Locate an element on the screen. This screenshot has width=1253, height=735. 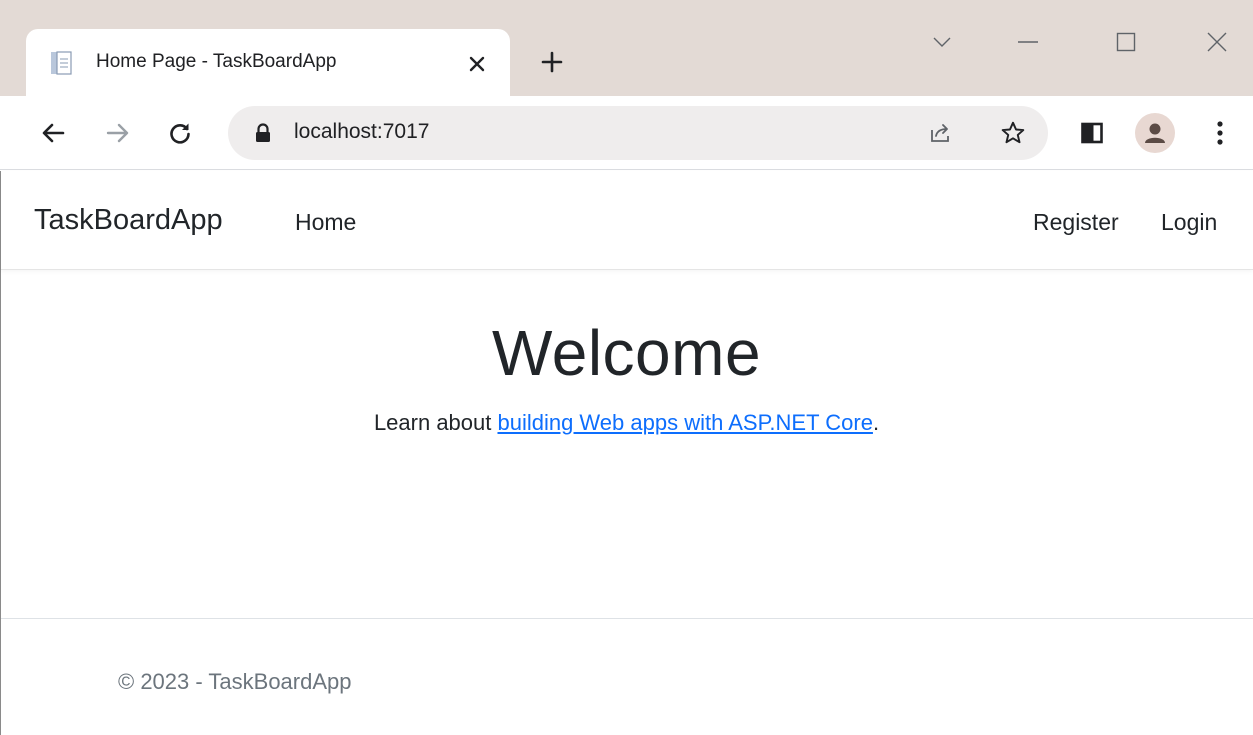
menu-kebab-icon is located at coordinates (1220, 133).